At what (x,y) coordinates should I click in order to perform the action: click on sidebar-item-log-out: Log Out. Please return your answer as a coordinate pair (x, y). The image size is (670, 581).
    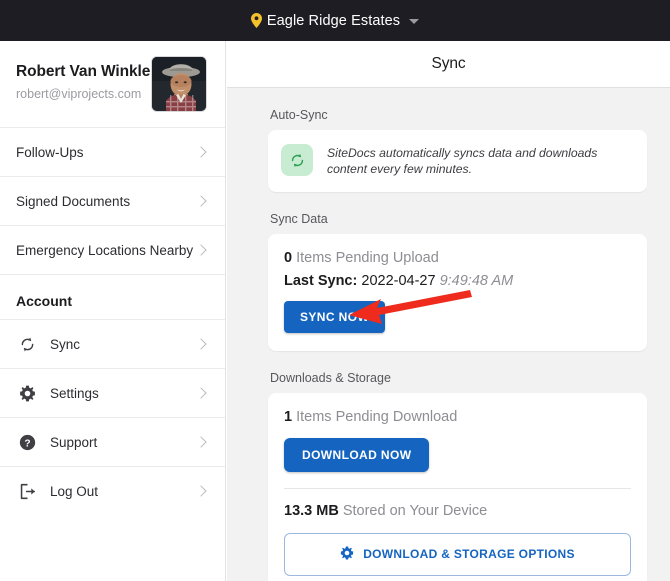
    Looking at the image, I should click on (112, 490).